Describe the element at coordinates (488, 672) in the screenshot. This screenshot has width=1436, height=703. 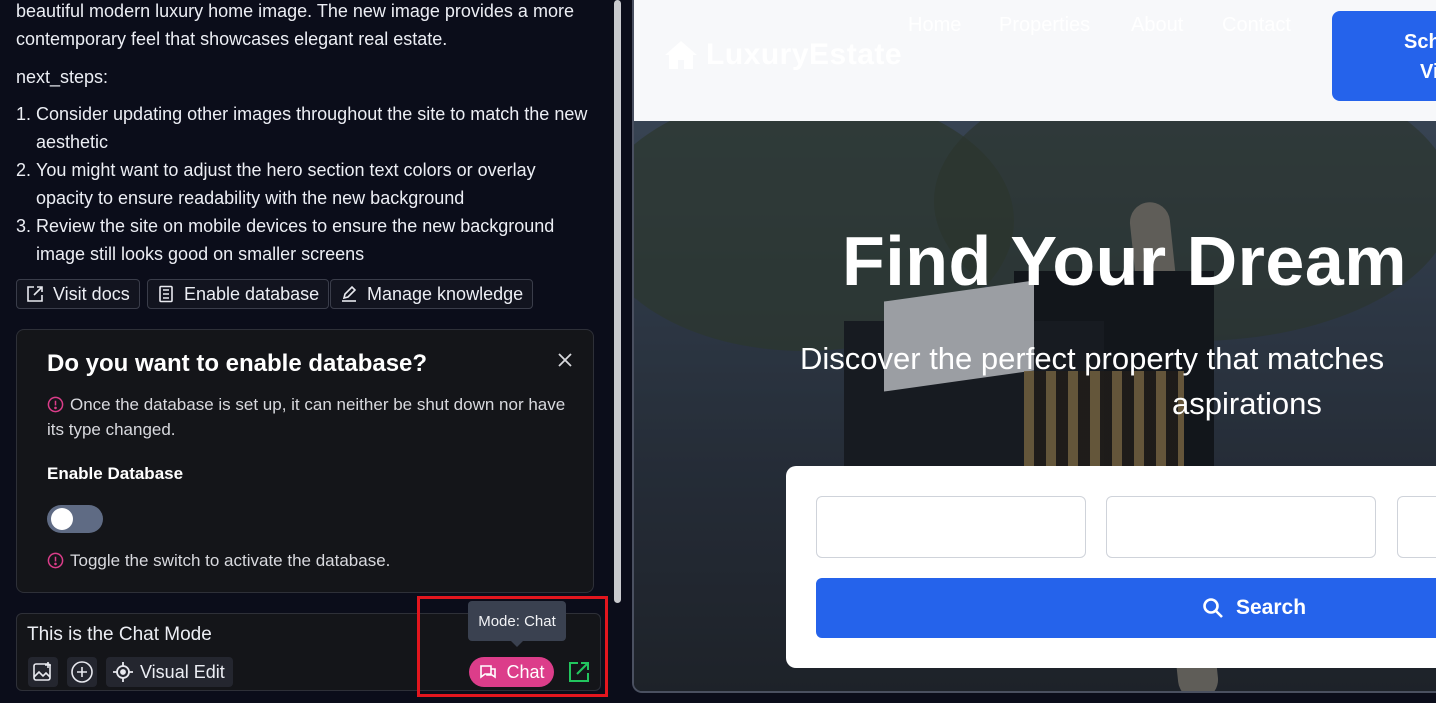
I see `chat-bubble-icon` at that location.